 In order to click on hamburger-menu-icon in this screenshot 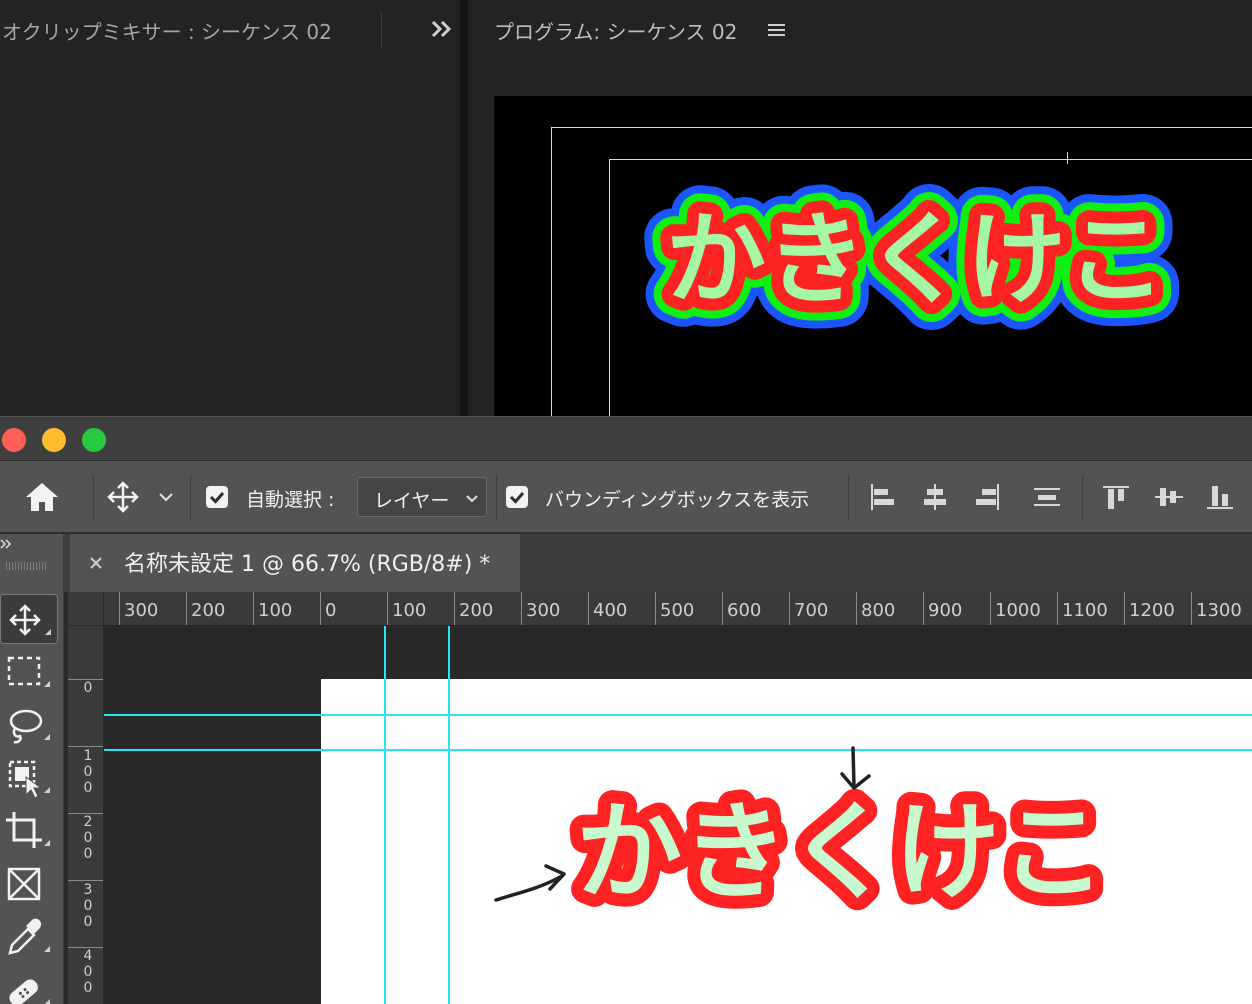, I will do `click(777, 30)`.